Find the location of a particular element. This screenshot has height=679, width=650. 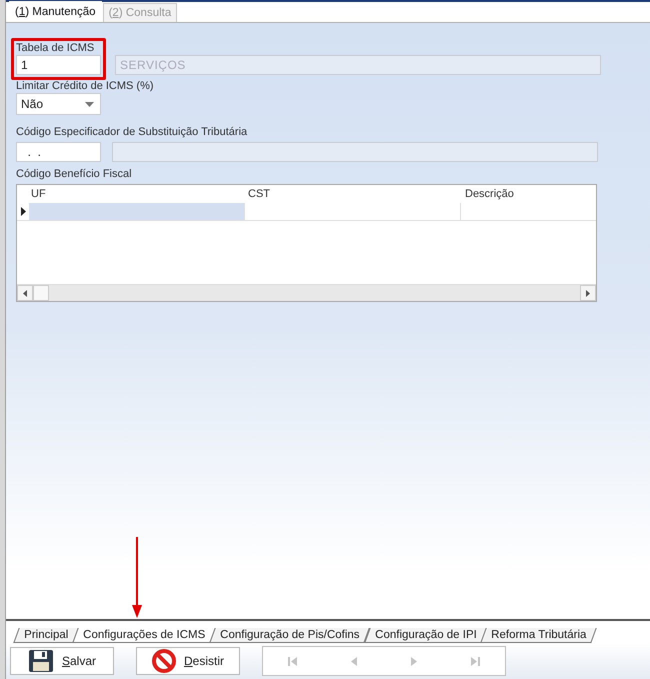

save-button: Salvar is located at coordinates (62, 661).